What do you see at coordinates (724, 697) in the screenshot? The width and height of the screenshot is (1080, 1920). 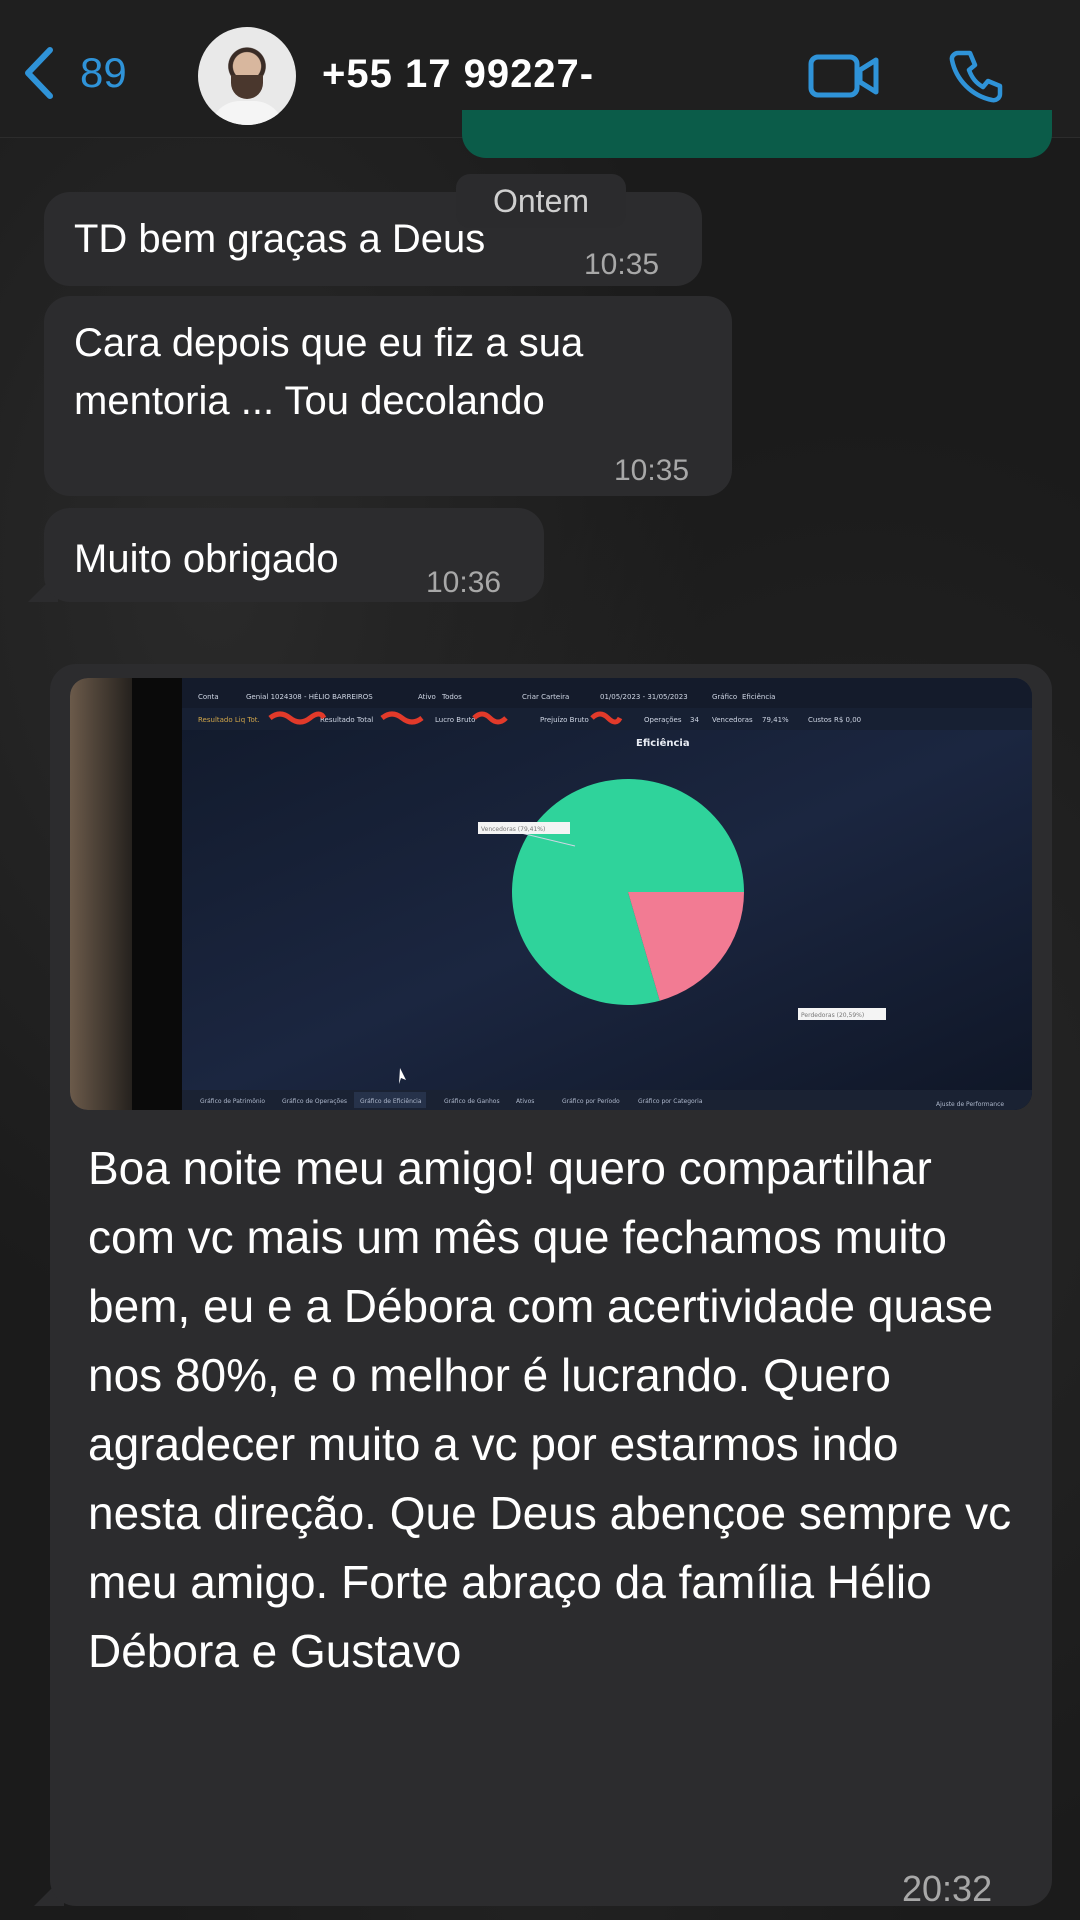 I see `toolbar-grafico: Gráfico` at bounding box center [724, 697].